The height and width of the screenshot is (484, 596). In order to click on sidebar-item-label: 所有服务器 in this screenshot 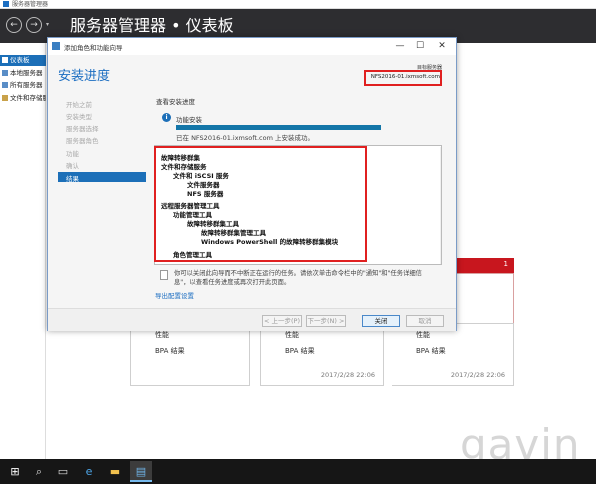, I will do `click(26, 85)`.